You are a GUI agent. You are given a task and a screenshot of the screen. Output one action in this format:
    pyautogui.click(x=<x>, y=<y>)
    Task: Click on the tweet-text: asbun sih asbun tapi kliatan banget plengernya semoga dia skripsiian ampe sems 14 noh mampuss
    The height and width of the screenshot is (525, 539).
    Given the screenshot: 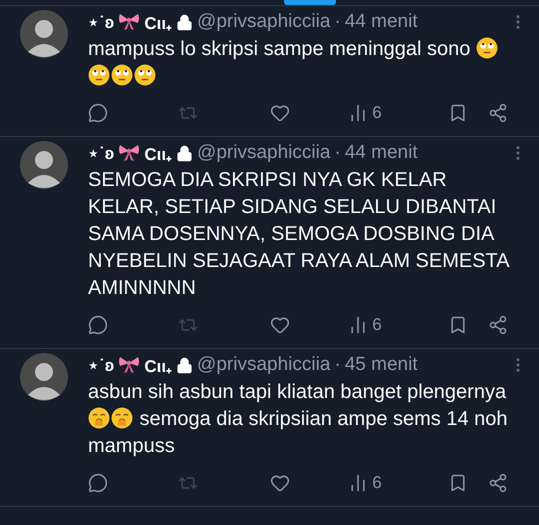 What is the action you would take?
    pyautogui.click(x=298, y=419)
    